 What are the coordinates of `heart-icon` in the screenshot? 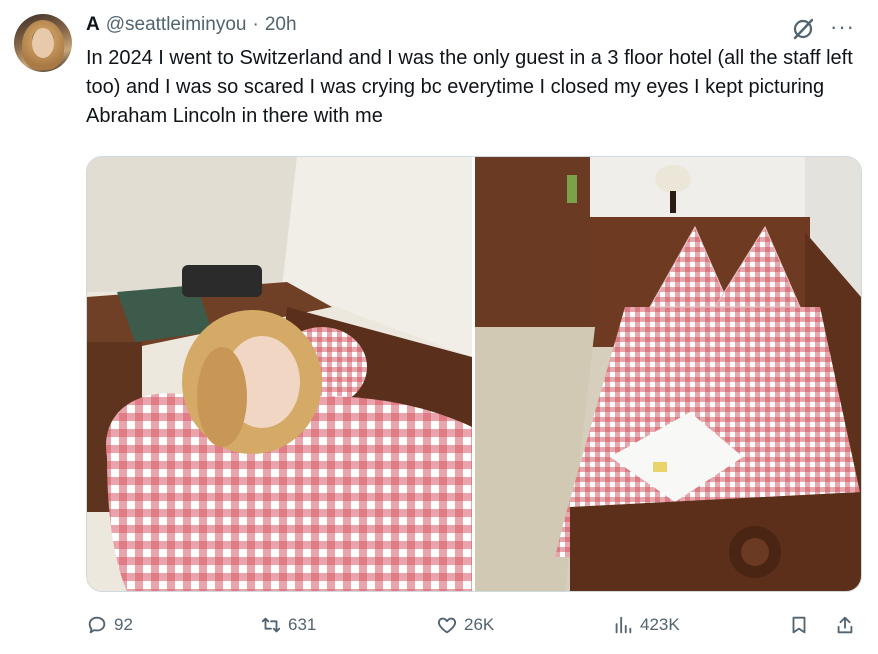 It's located at (447, 625).